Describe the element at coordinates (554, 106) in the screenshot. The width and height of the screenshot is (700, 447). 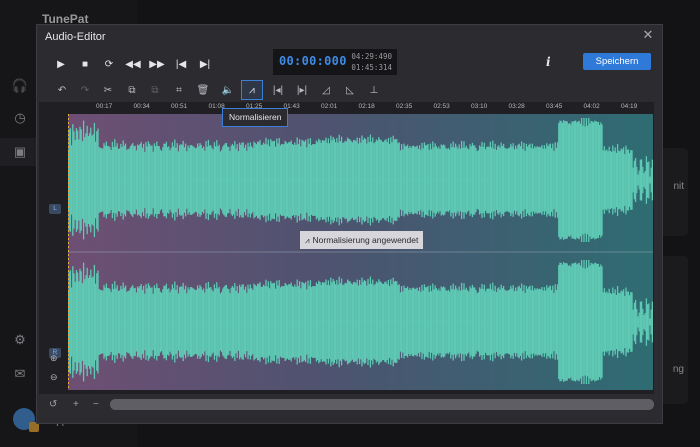
I see `ruler-tick-label: 03:45` at that location.